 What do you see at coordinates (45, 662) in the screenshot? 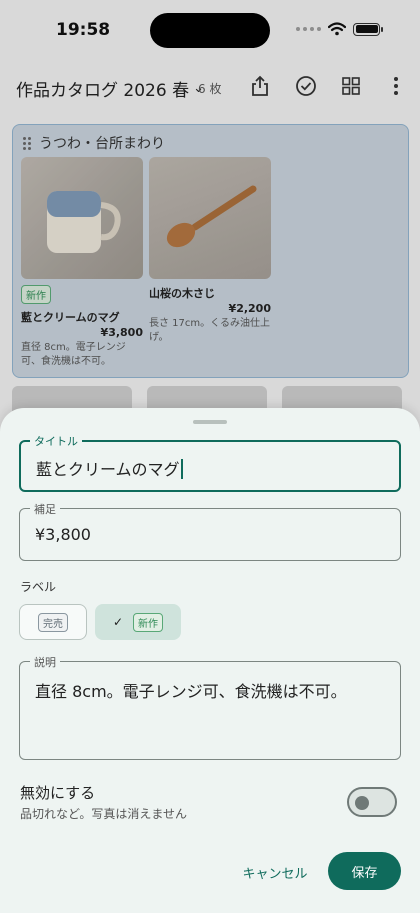
I see `description-field-label: 説明` at bounding box center [45, 662].